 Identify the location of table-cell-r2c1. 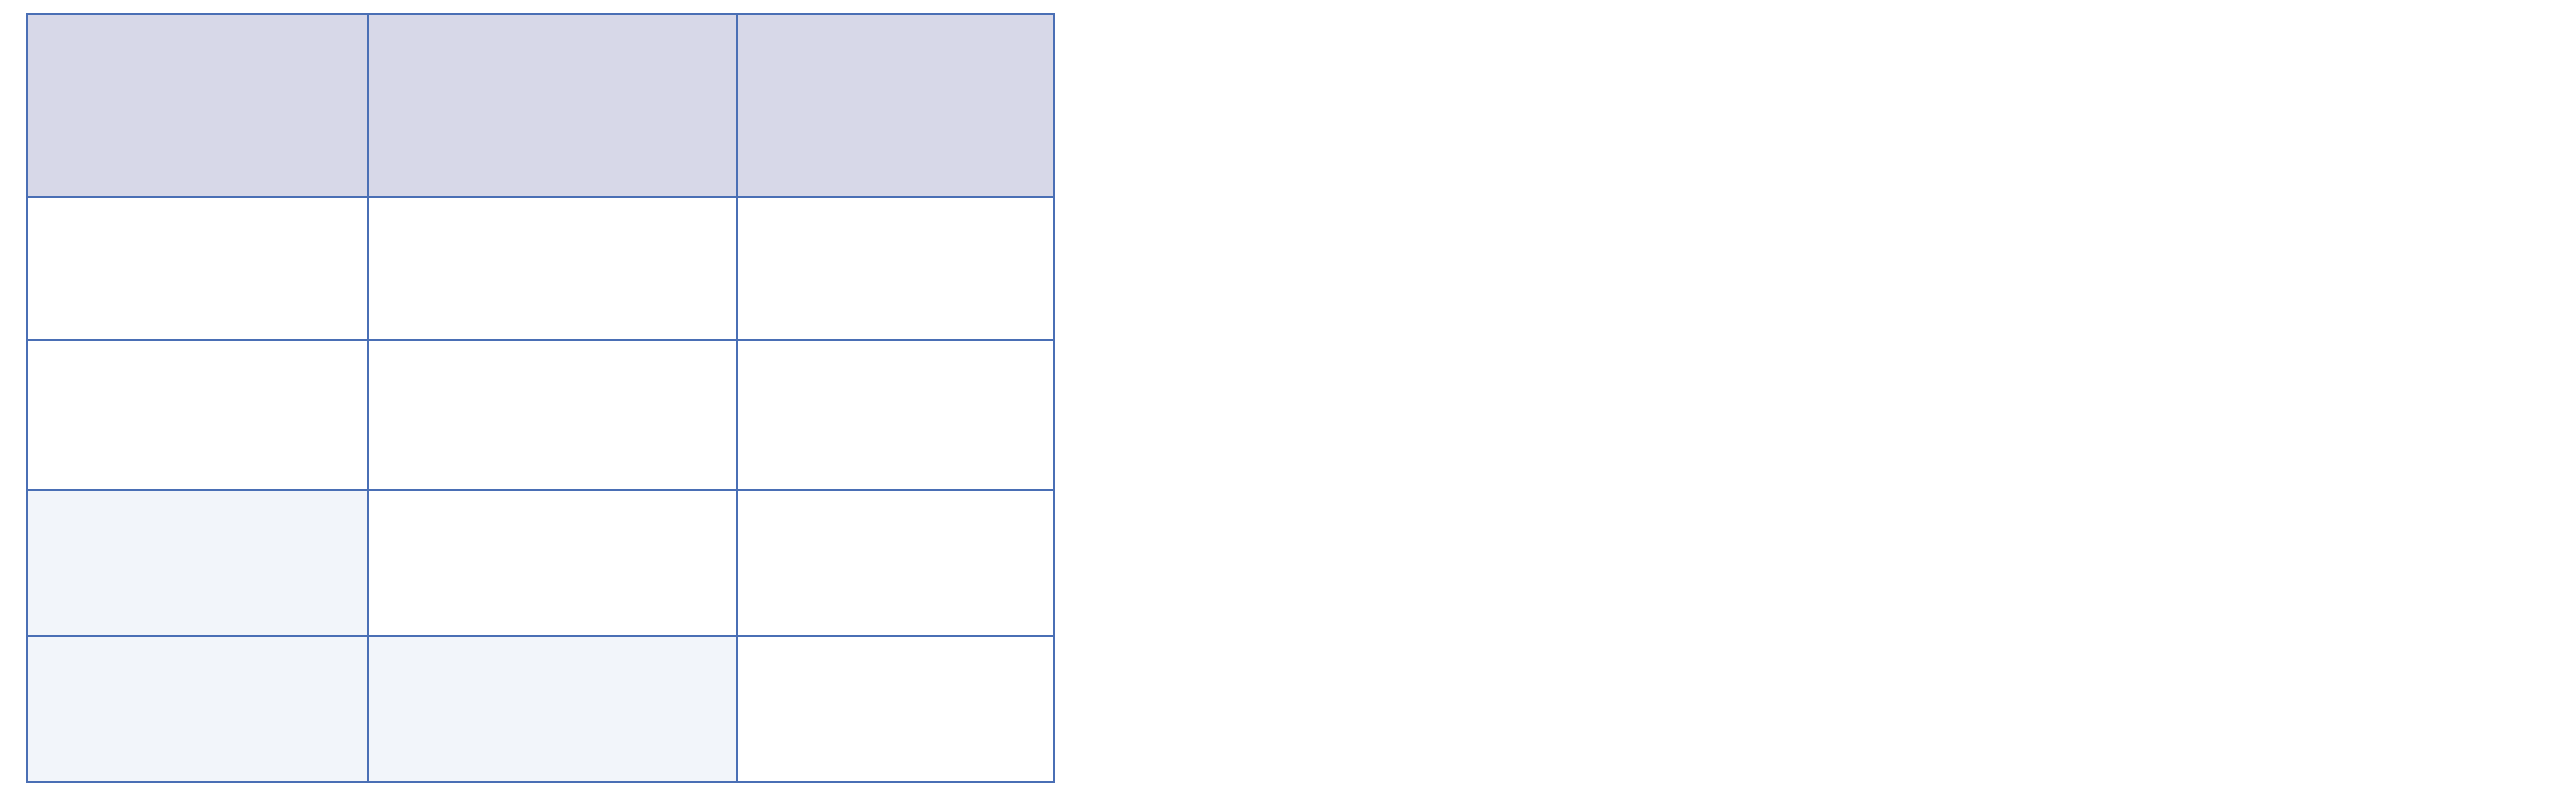
(197, 415).